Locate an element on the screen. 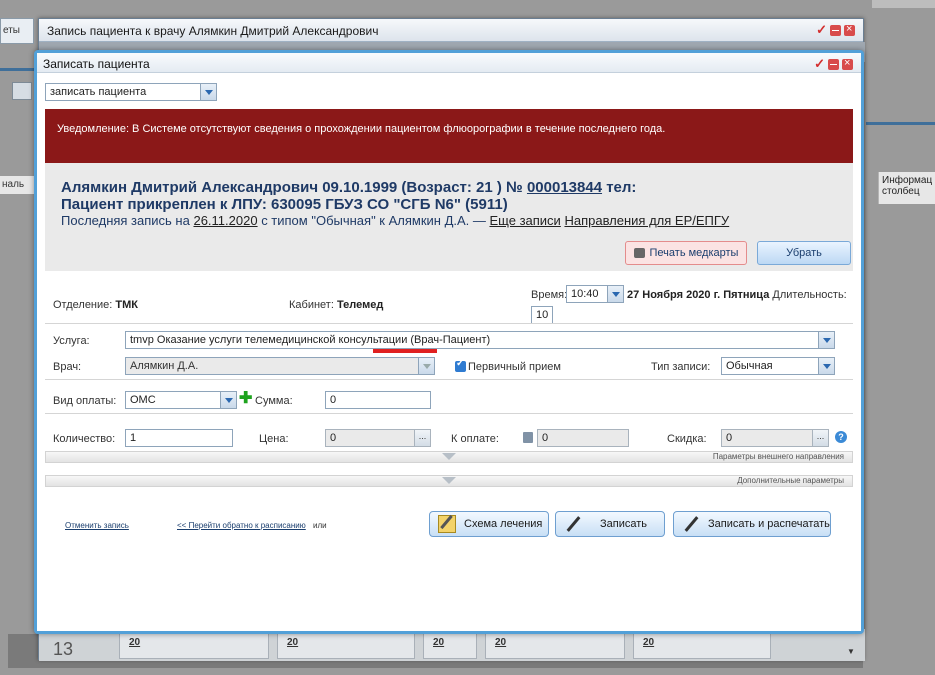 The width and height of the screenshot is (935, 675). doctor-value: Алямкин Д.А. is located at coordinates (164, 366).